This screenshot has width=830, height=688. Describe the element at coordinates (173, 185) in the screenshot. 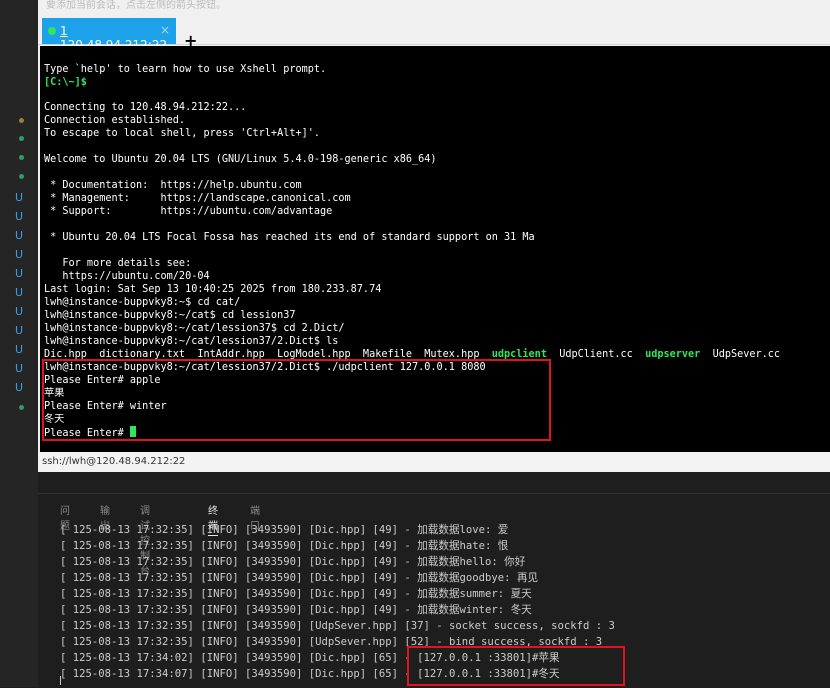

I see `terminal-line: * Documentation: https://help.ubuntu.com` at that location.